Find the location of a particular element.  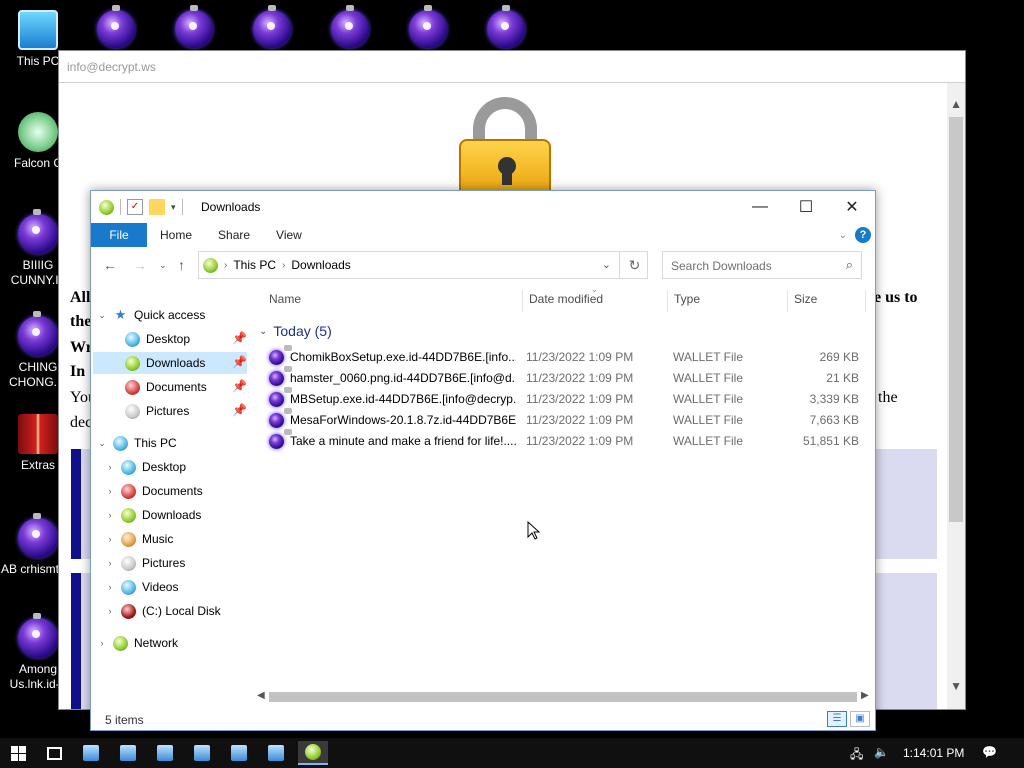

nav-network: › Network is located at coordinates (137, 643).